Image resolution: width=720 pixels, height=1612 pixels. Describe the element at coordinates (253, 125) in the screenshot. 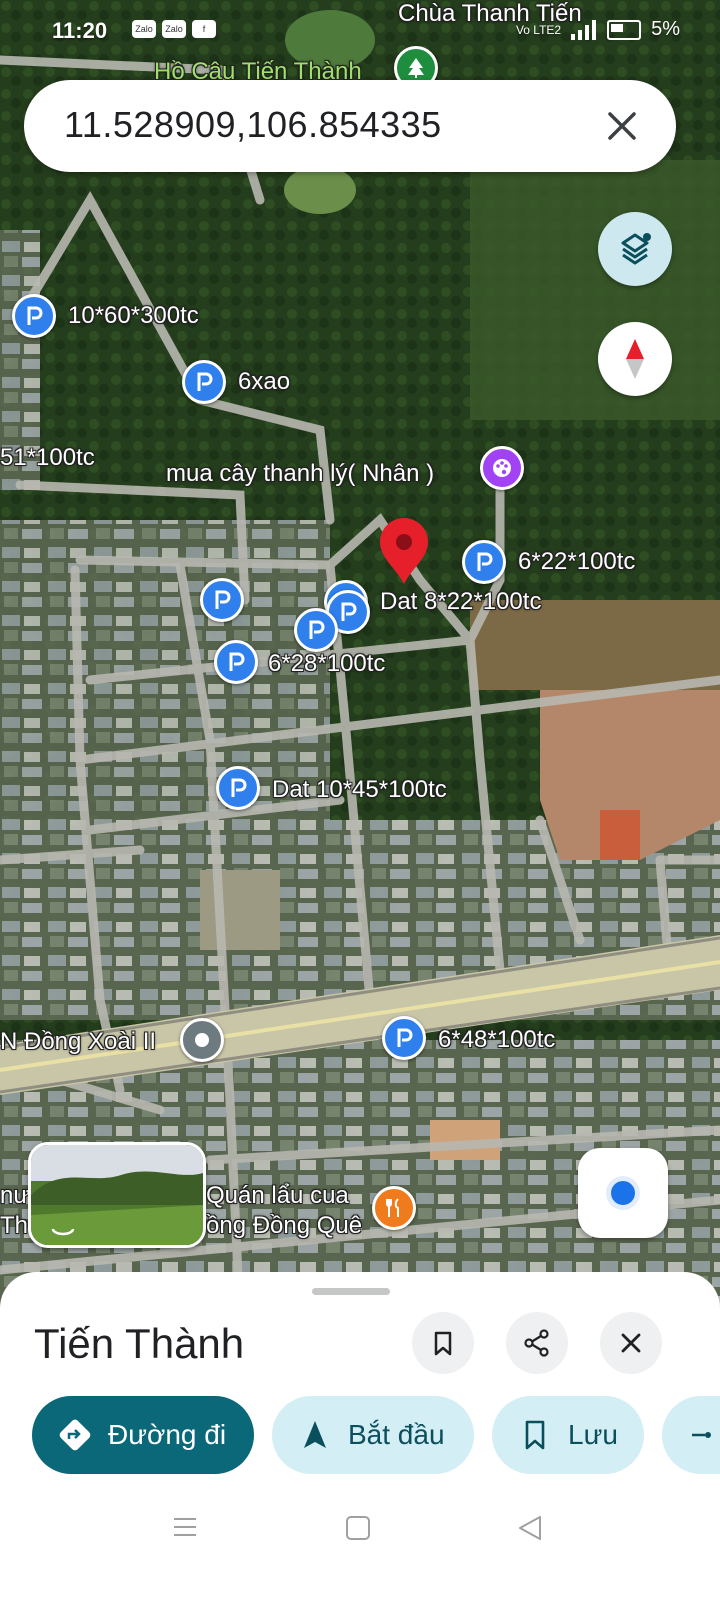

I see `search-input: 11.528909,106.854335` at that location.